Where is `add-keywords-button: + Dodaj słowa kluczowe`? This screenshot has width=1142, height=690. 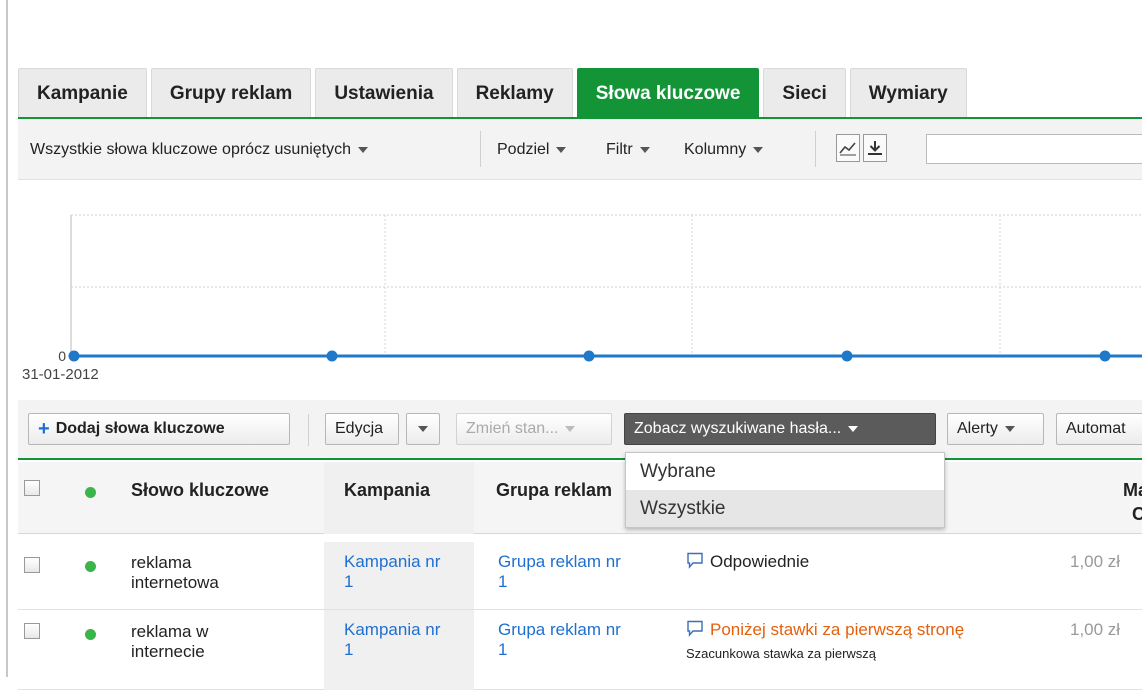 add-keywords-button: + Dodaj słowa kluczowe is located at coordinates (159, 429).